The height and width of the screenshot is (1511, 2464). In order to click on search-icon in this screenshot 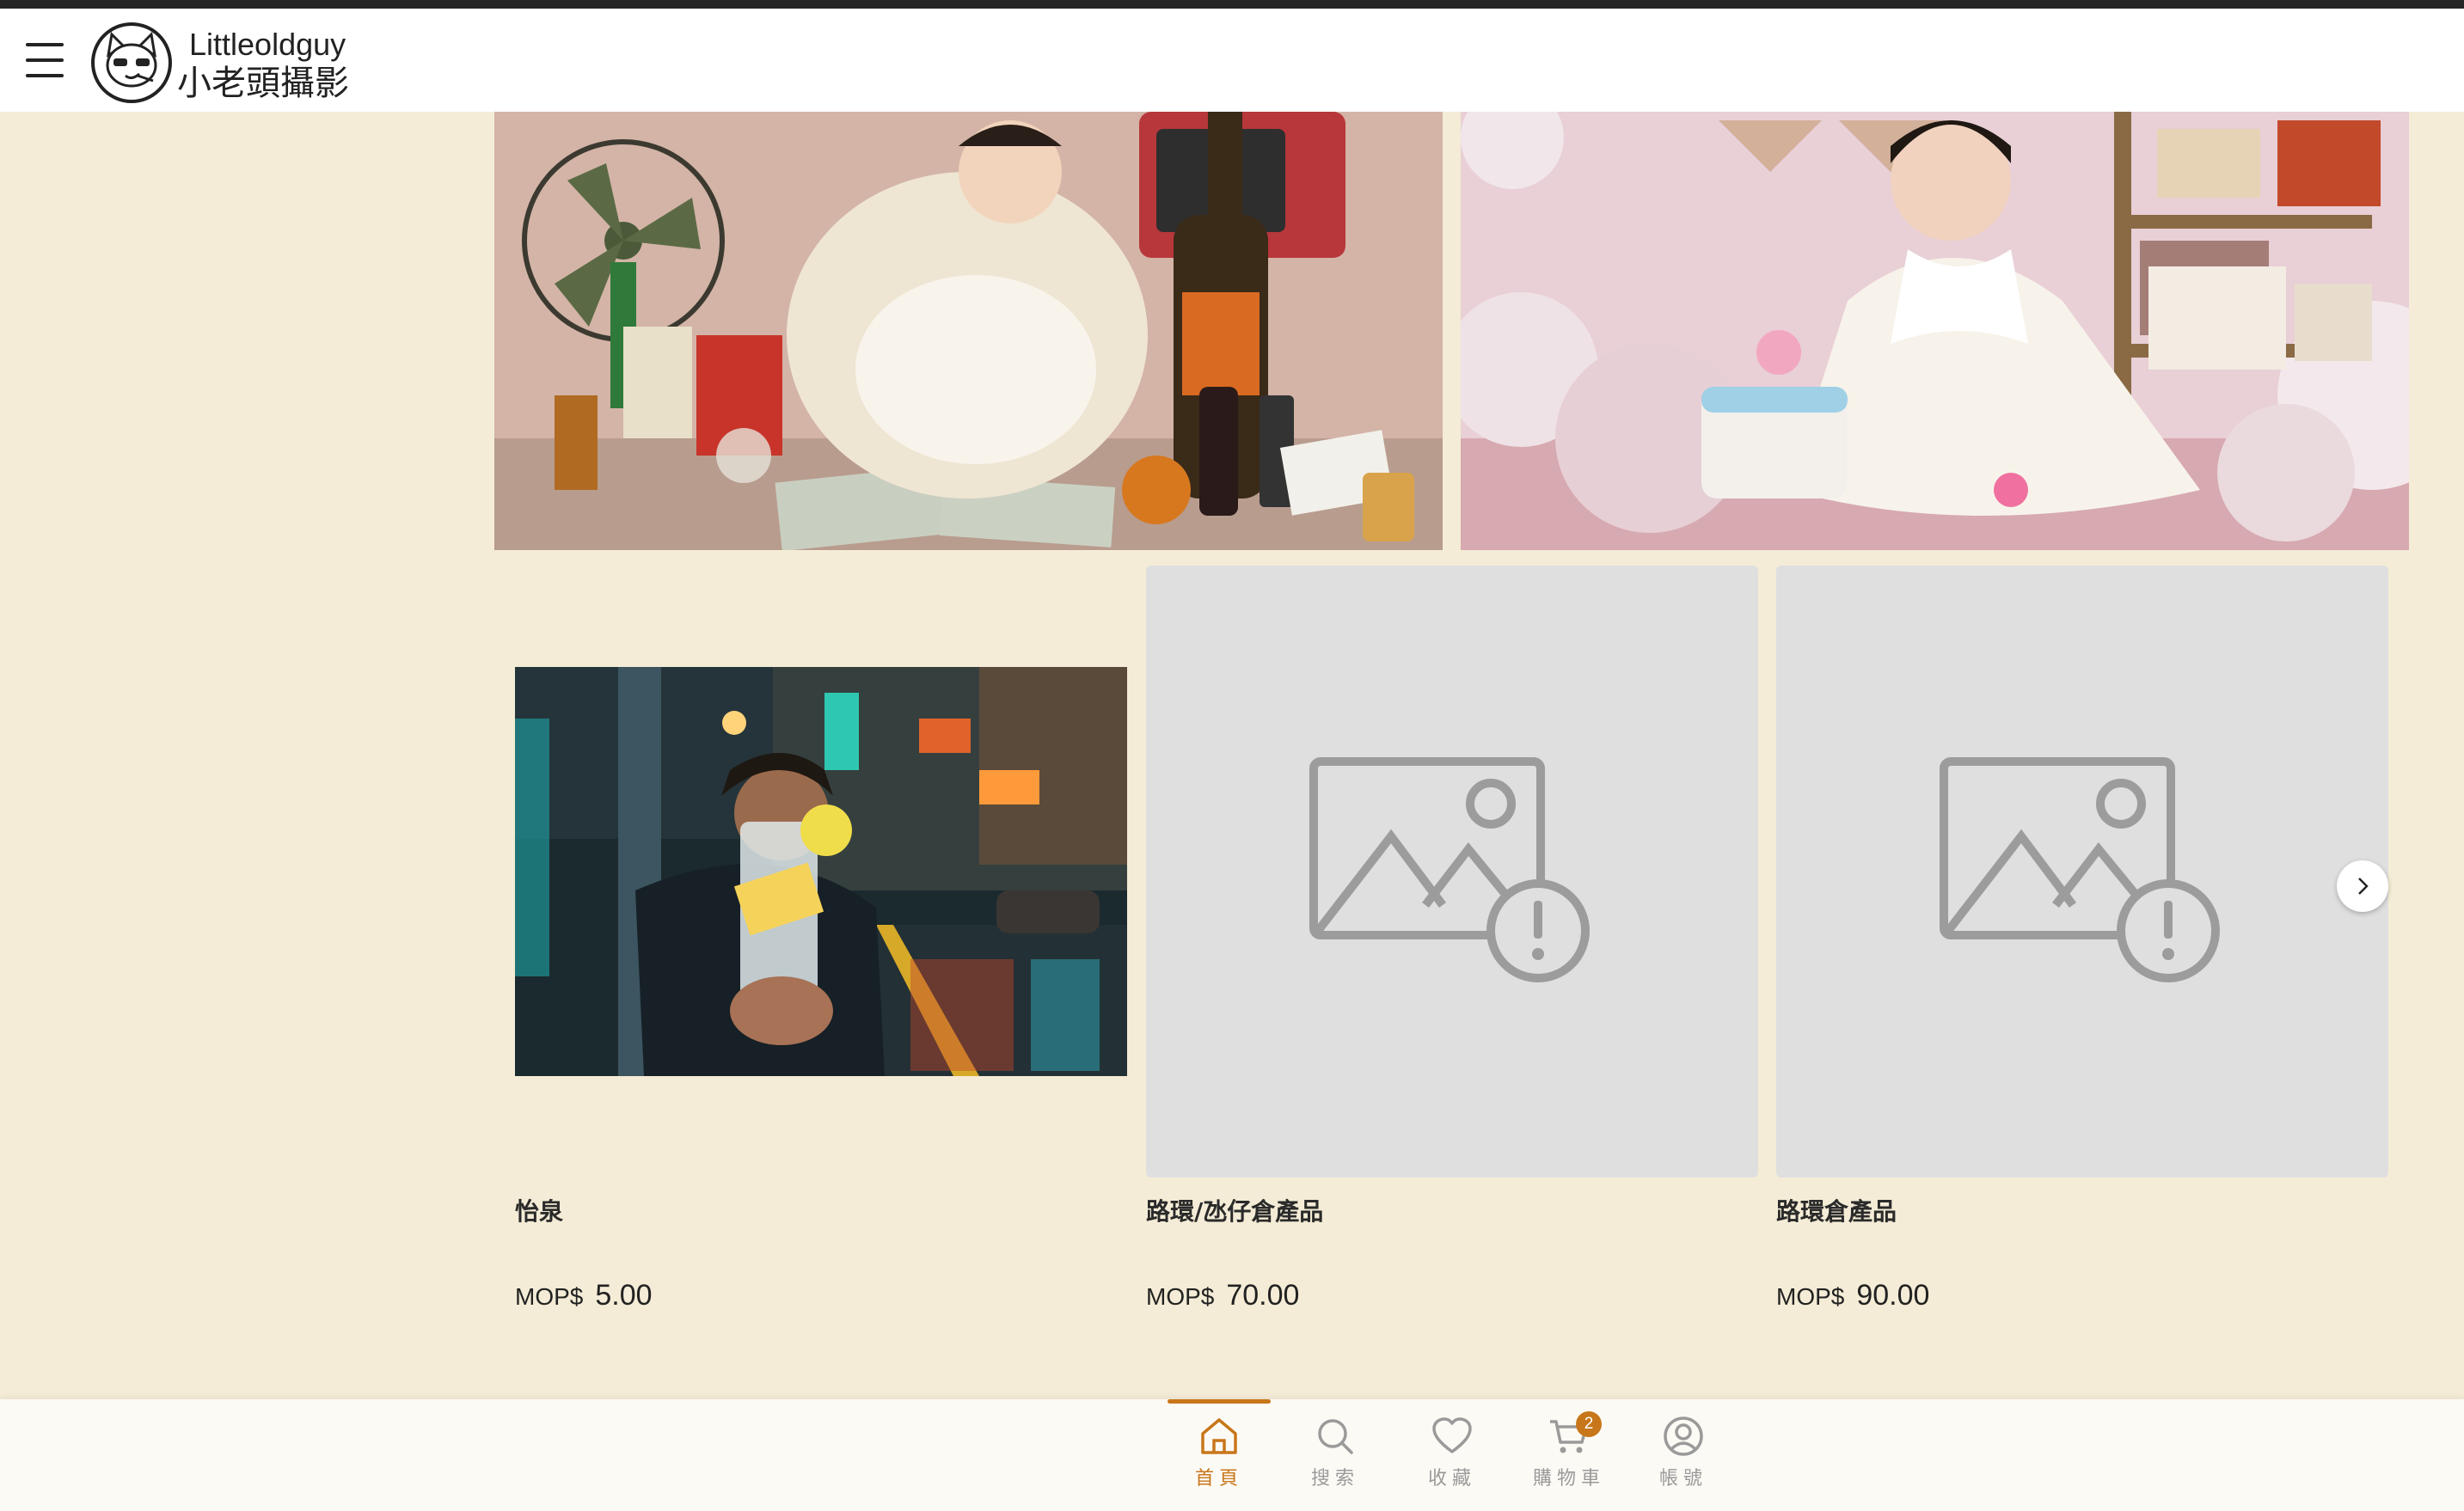, I will do `click(1335, 1436)`.